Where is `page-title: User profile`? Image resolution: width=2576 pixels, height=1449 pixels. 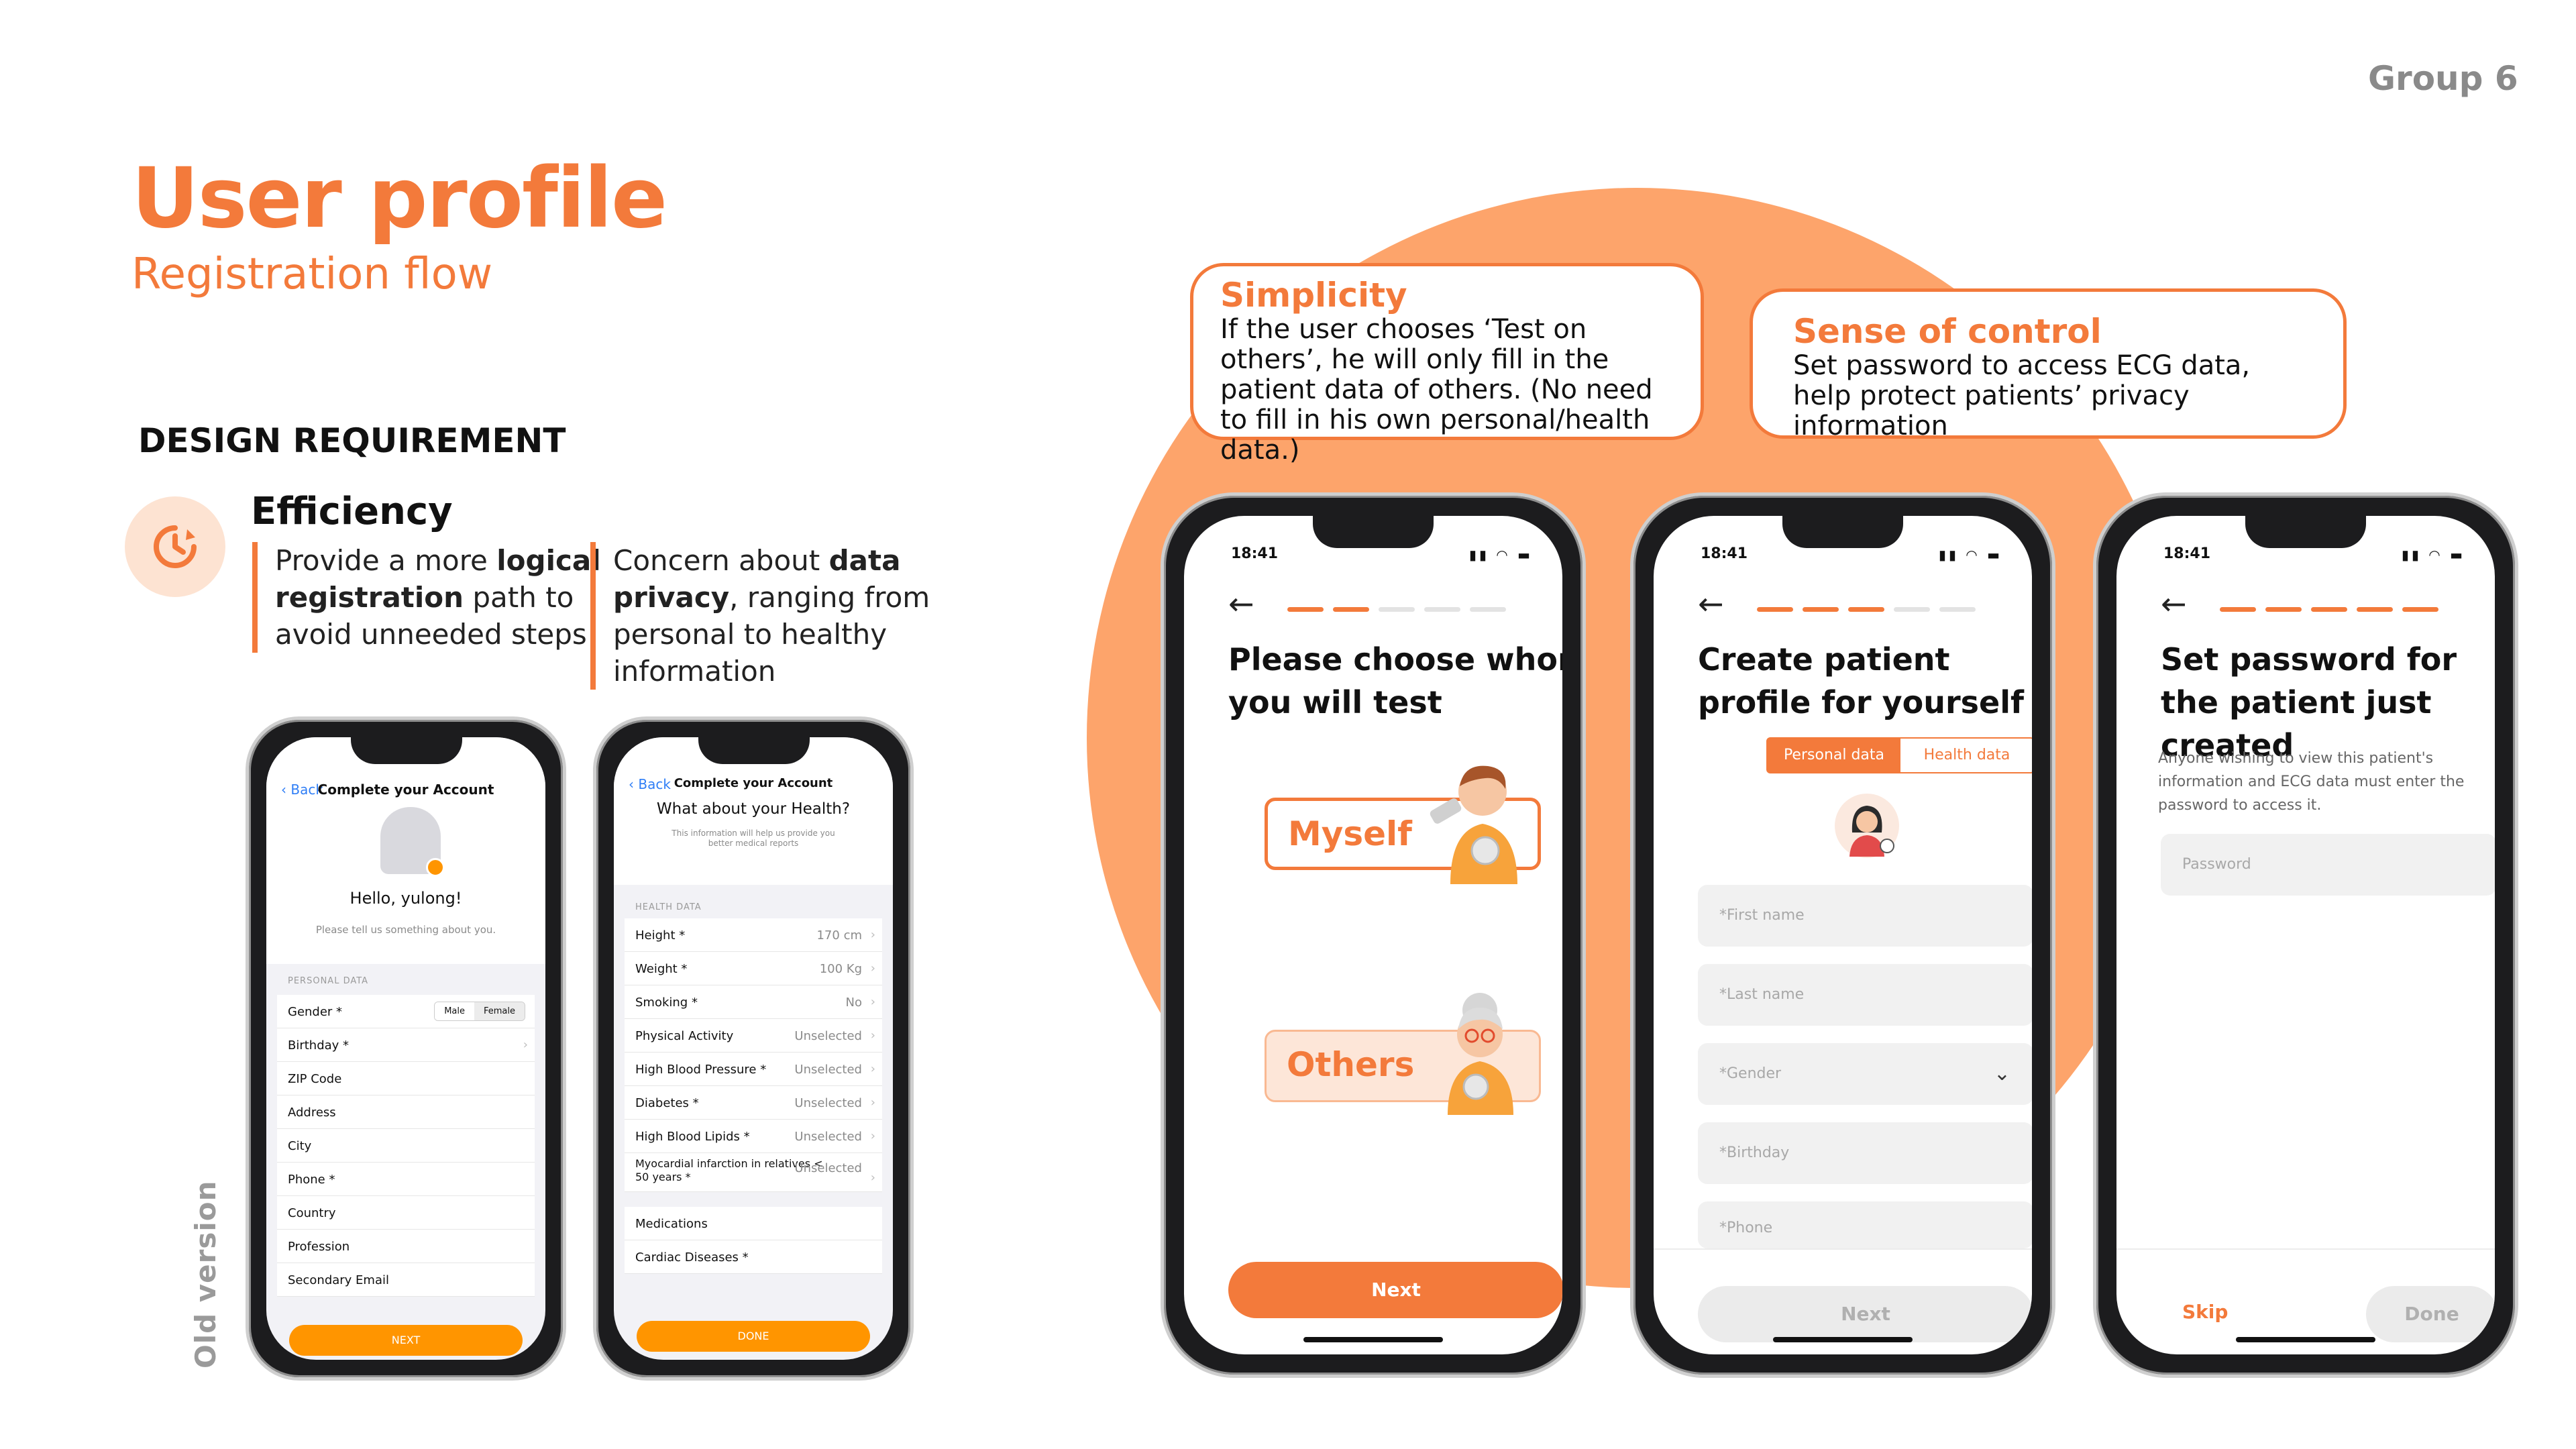 page-title: User profile is located at coordinates (399, 198).